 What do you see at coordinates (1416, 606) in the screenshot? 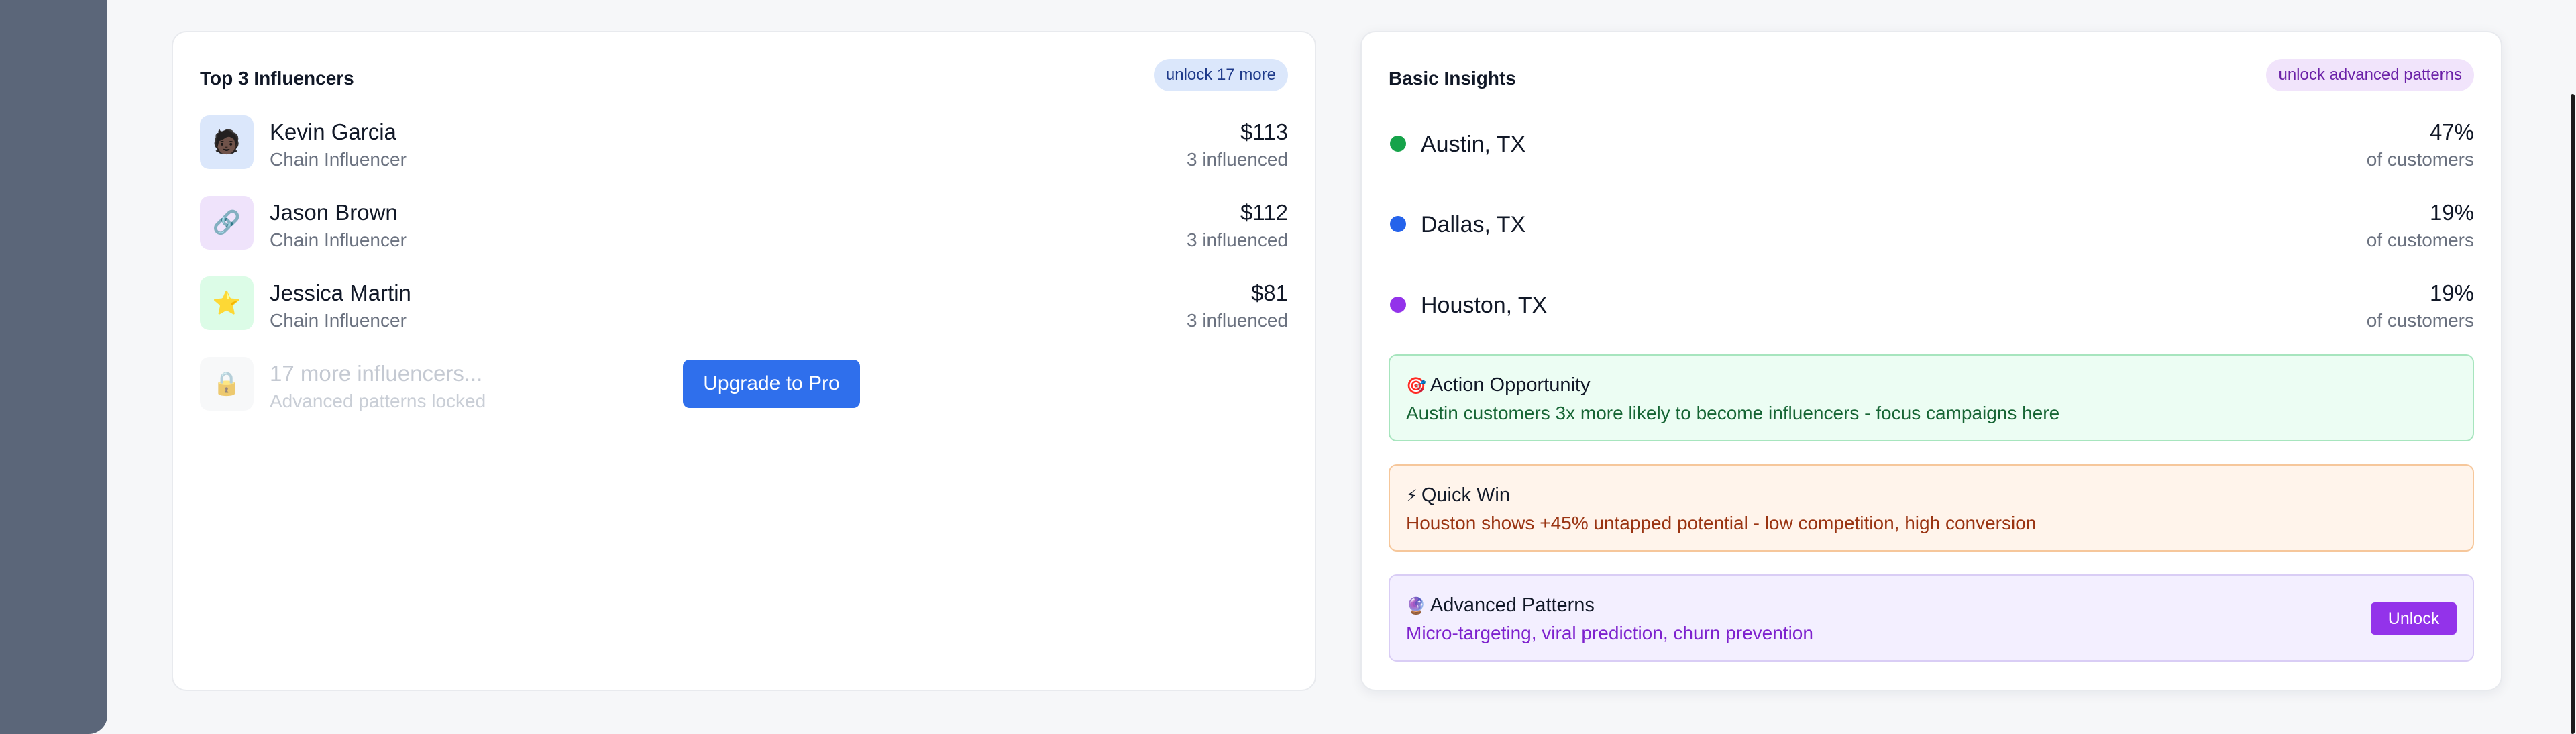
I see `crystal-ball-icon: 🔮` at bounding box center [1416, 606].